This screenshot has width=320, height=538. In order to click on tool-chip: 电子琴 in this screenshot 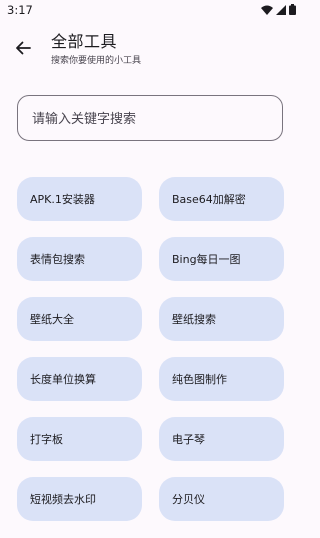, I will do `click(221, 439)`.